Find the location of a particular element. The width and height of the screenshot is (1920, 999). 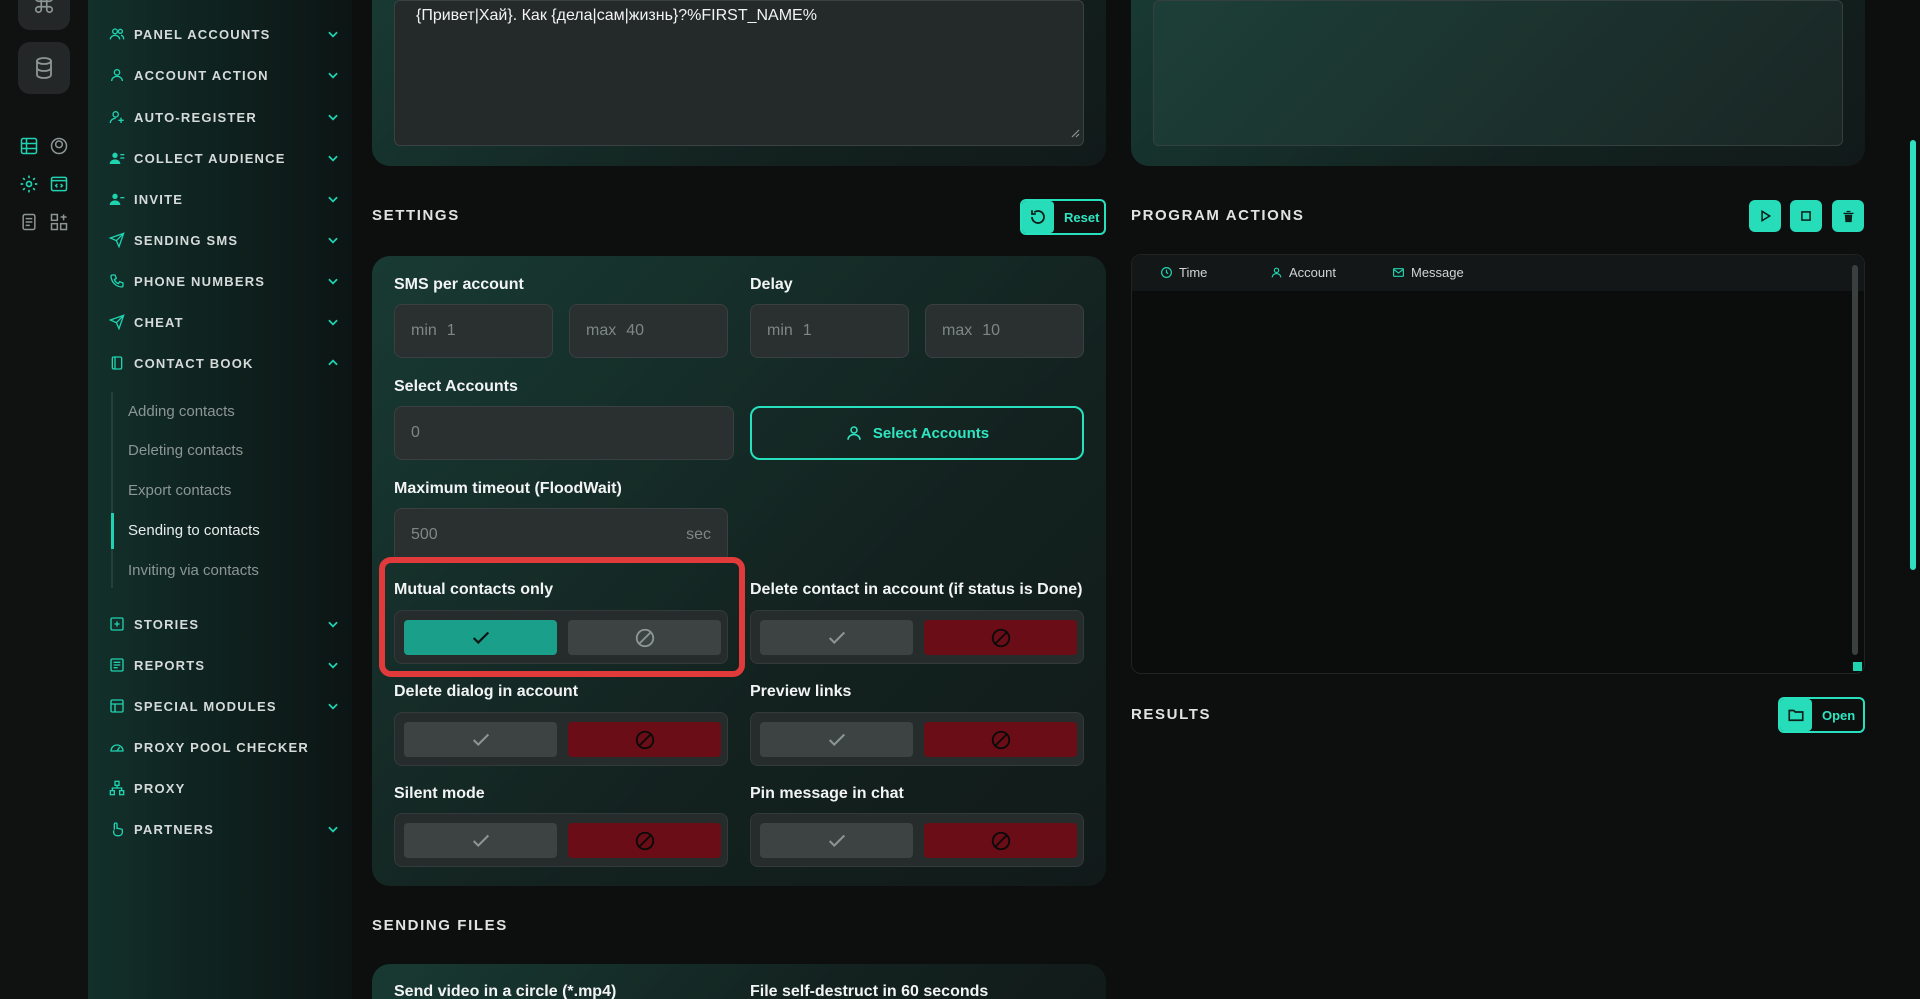

log-scrollbar is located at coordinates (1855, 460).